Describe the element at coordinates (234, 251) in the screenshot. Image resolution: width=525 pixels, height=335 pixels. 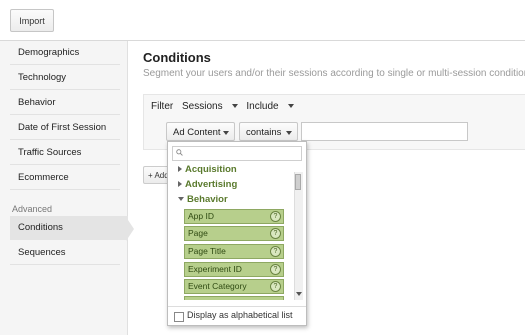
I see `dimension-item-page-title: Page Title?` at that location.